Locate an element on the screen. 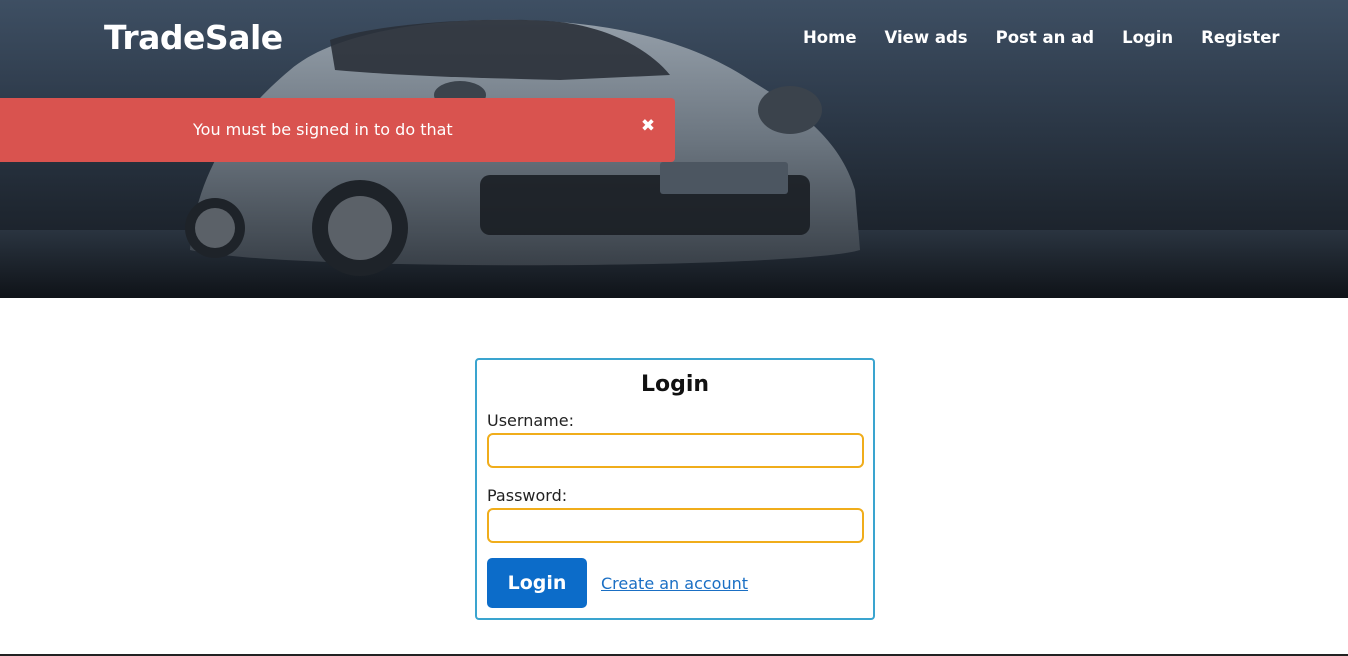  username-label: Username: is located at coordinates (530, 420).